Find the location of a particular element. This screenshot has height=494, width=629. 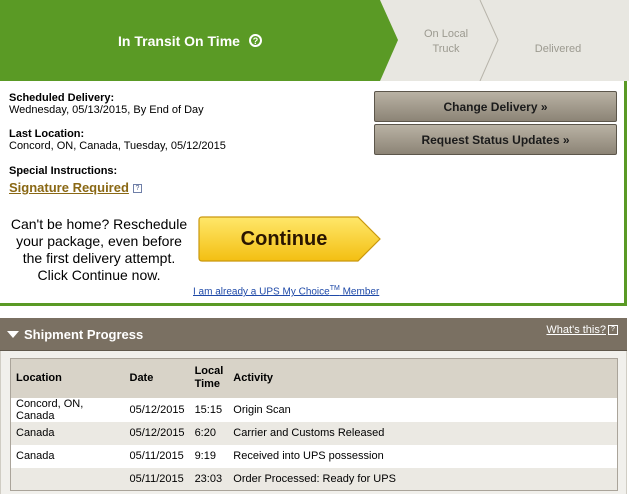

cell-location: Concord, ON, Canada is located at coordinates (50, 409).